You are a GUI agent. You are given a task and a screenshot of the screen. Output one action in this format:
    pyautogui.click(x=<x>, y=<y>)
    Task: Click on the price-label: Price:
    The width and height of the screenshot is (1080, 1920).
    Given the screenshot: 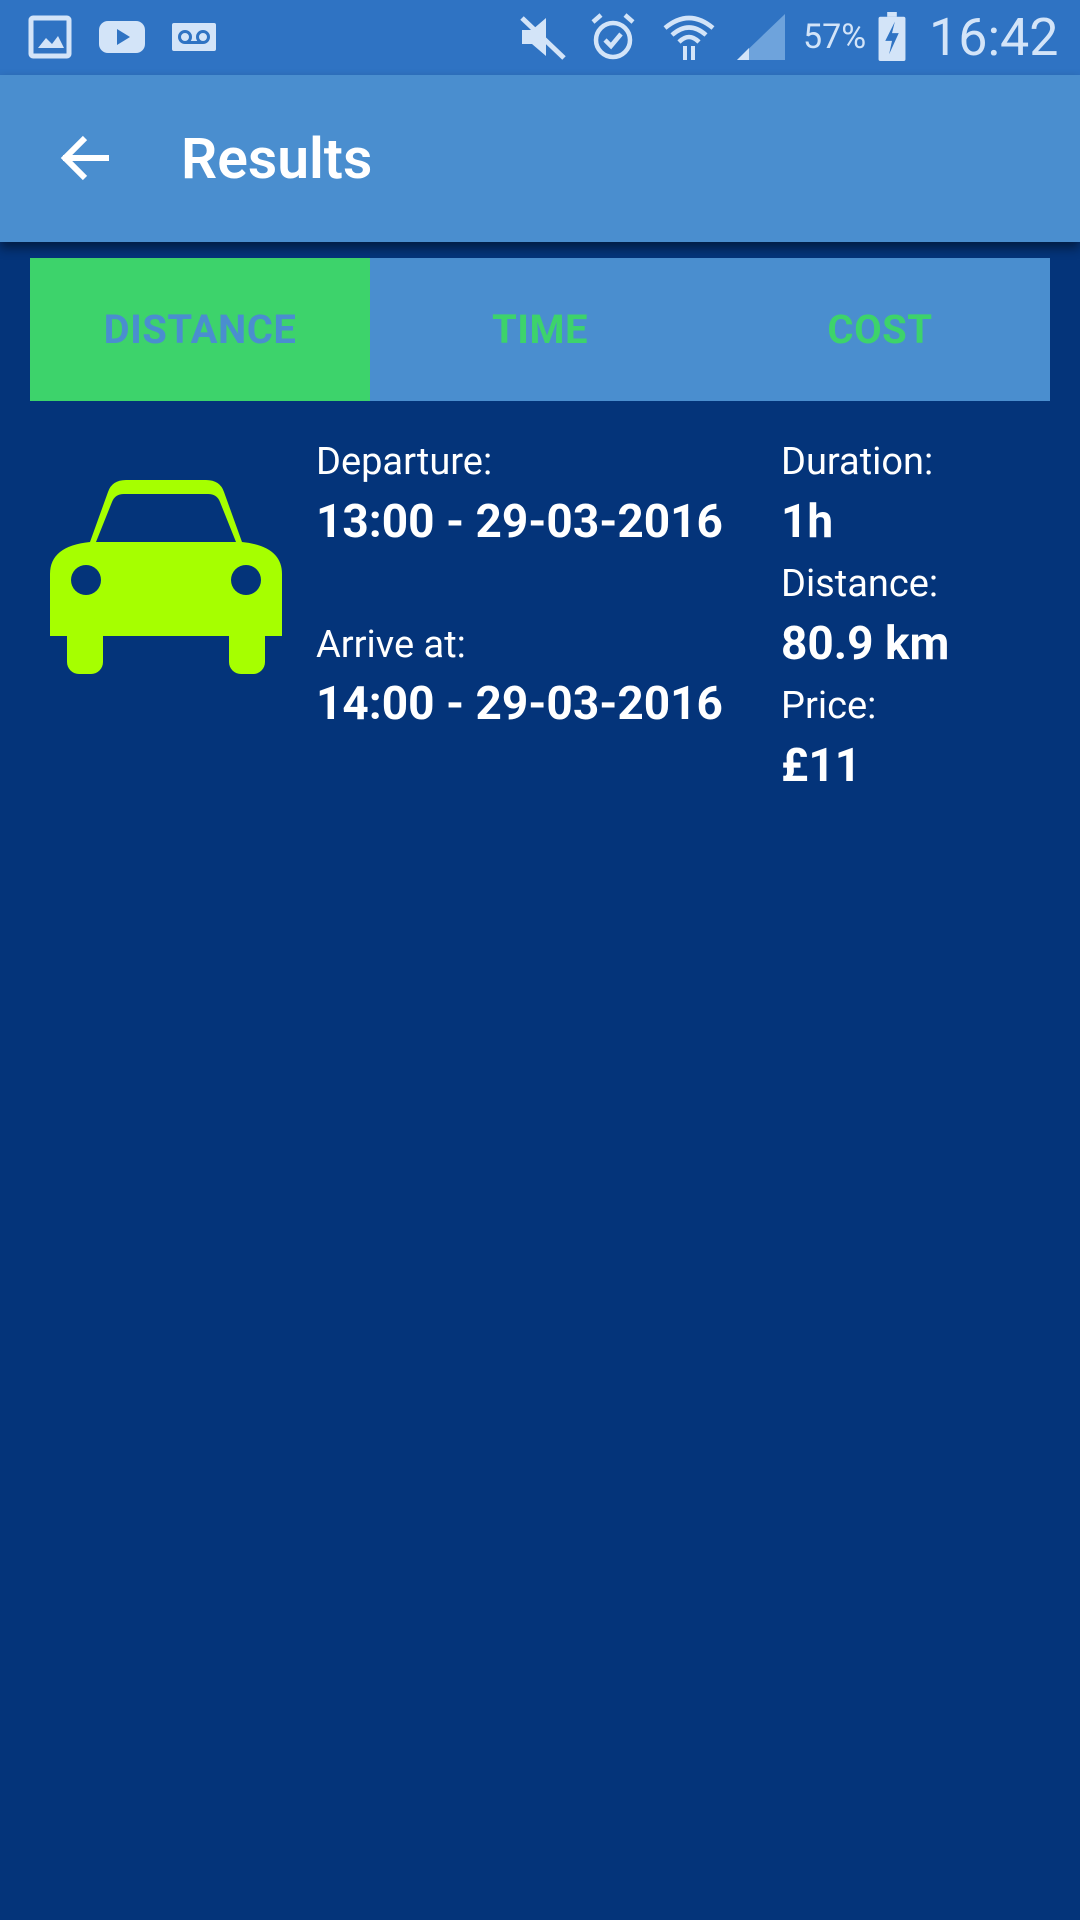 What is the action you would take?
    pyautogui.click(x=829, y=706)
    